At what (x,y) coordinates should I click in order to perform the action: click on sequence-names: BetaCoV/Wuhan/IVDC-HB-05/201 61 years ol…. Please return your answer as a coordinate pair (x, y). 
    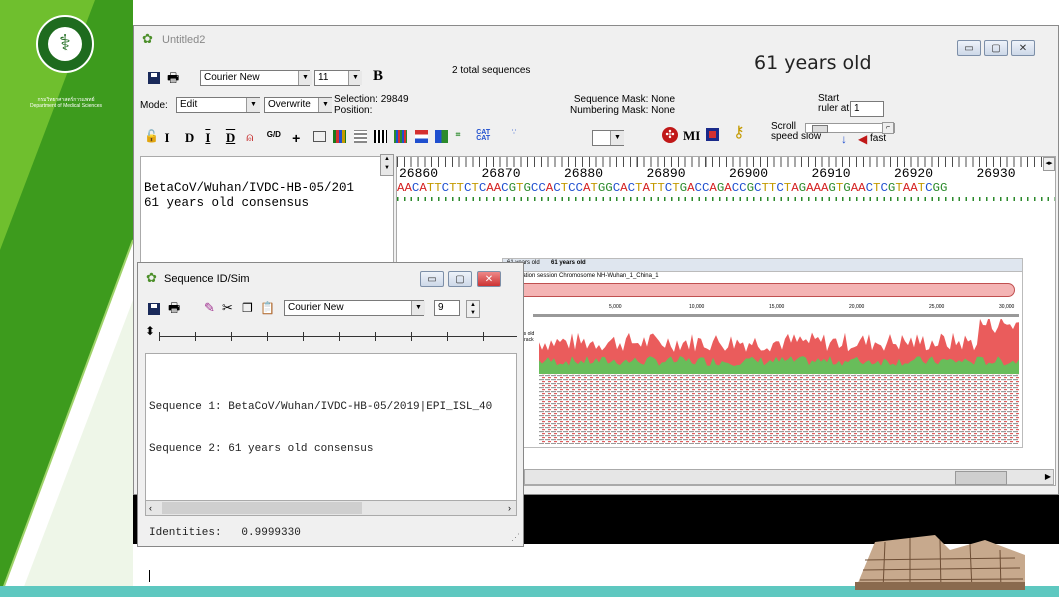
    Looking at the image, I should click on (249, 196).